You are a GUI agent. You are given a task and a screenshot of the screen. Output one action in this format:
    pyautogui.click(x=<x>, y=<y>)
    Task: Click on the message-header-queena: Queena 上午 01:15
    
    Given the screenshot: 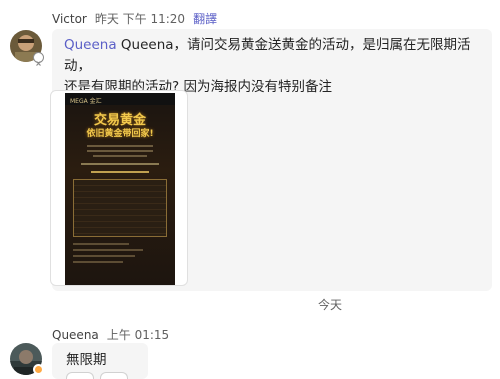 What is the action you would take?
    pyautogui.click(x=110, y=334)
    